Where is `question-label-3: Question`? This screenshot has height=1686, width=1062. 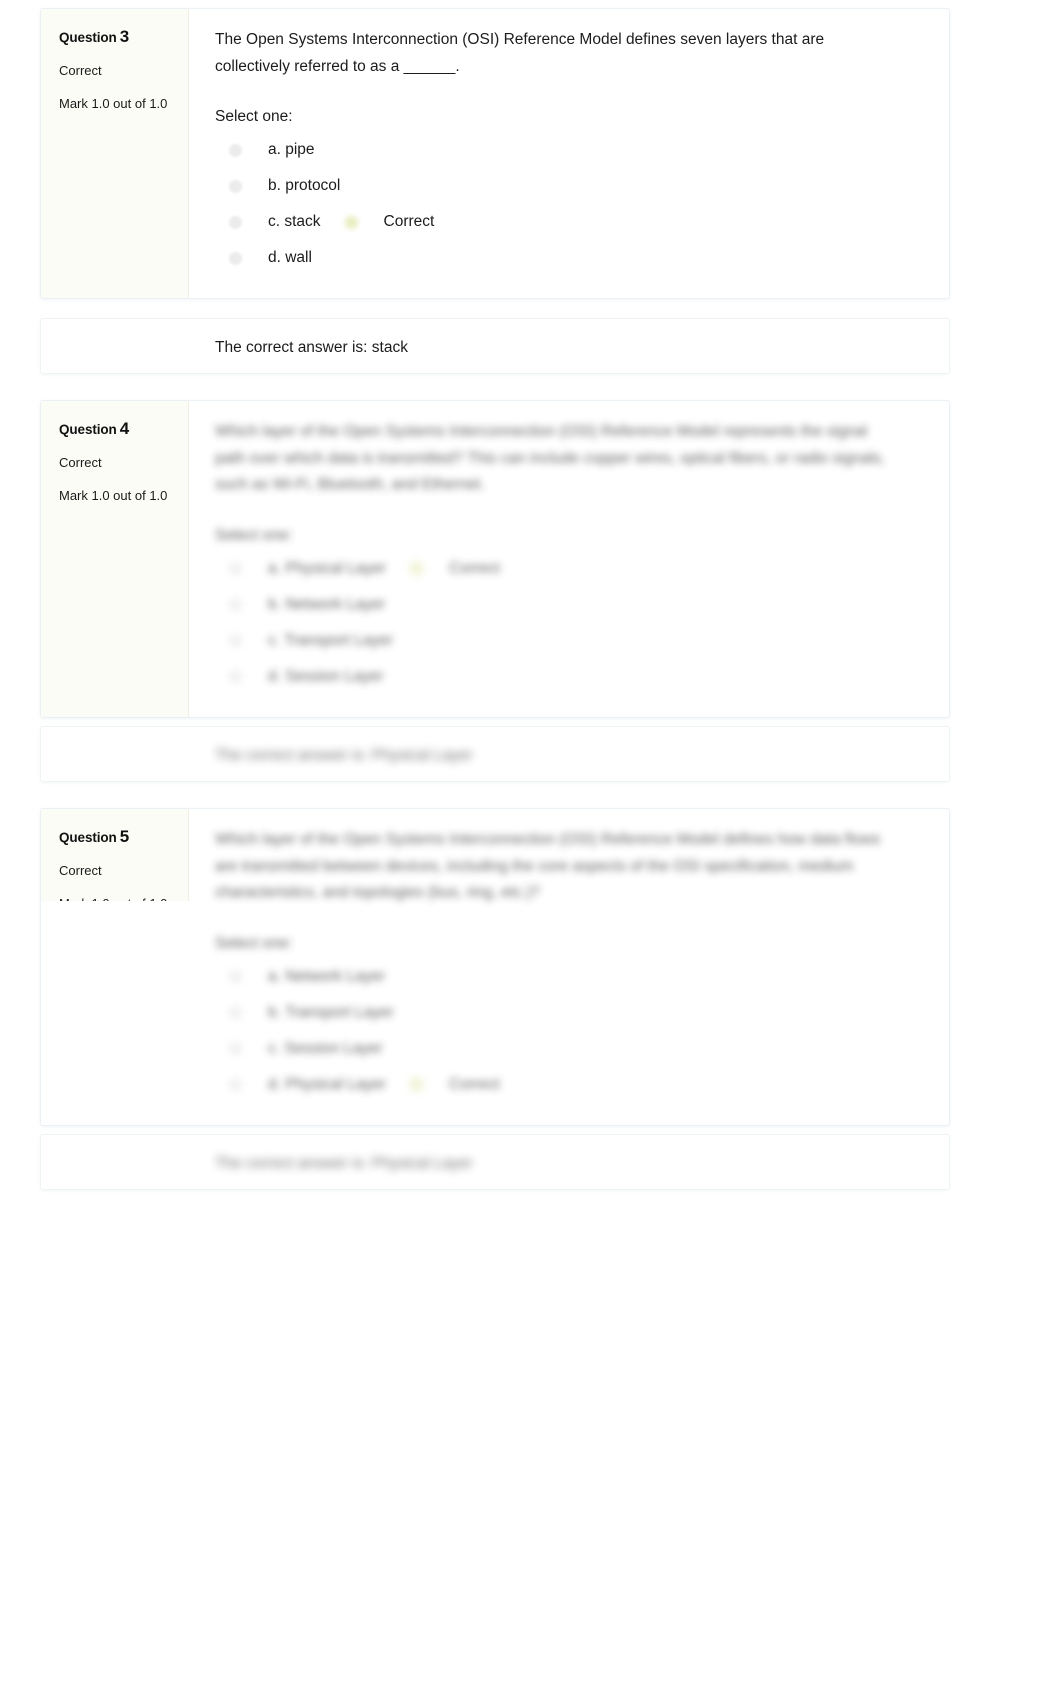
question-label-3: Question is located at coordinates (88, 37).